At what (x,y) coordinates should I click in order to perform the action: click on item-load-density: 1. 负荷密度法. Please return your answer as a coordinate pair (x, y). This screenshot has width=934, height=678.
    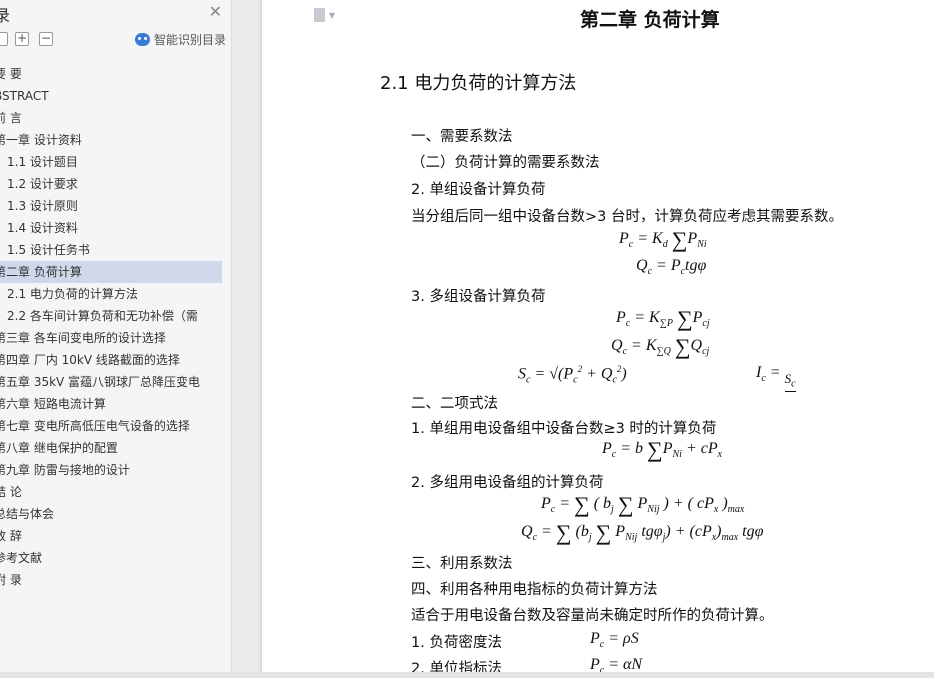
    Looking at the image, I should click on (456, 643).